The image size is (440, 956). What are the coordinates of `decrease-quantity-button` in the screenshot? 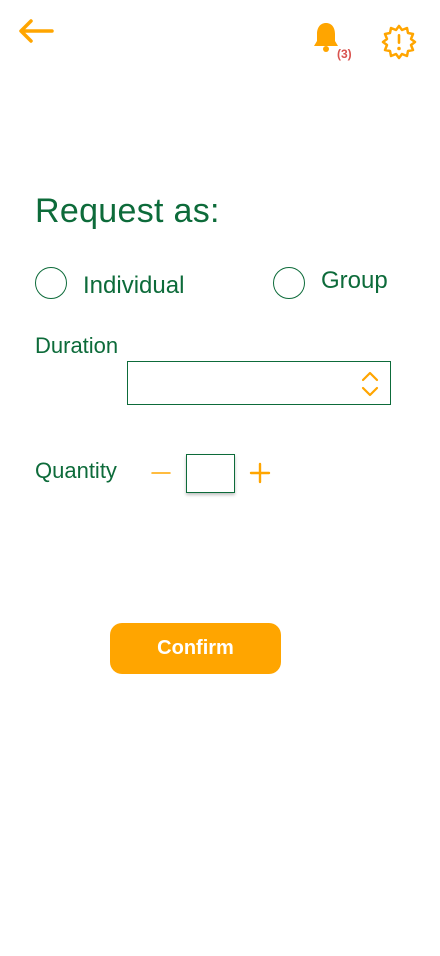 It's located at (161, 473).